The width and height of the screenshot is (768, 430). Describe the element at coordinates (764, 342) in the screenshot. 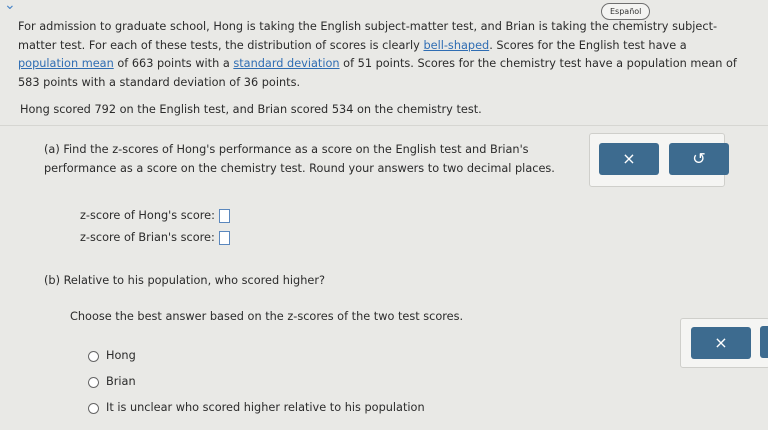

I see `edge-button` at that location.